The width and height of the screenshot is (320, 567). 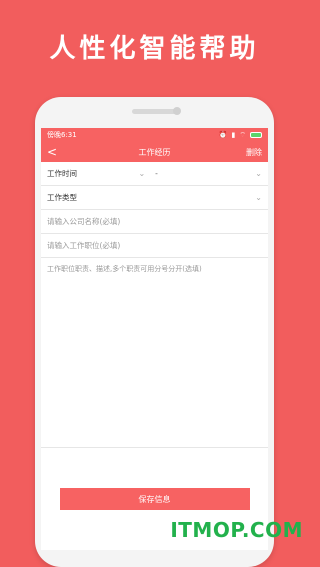 I want to click on work-type-label: 工作类型, so click(x=62, y=197).